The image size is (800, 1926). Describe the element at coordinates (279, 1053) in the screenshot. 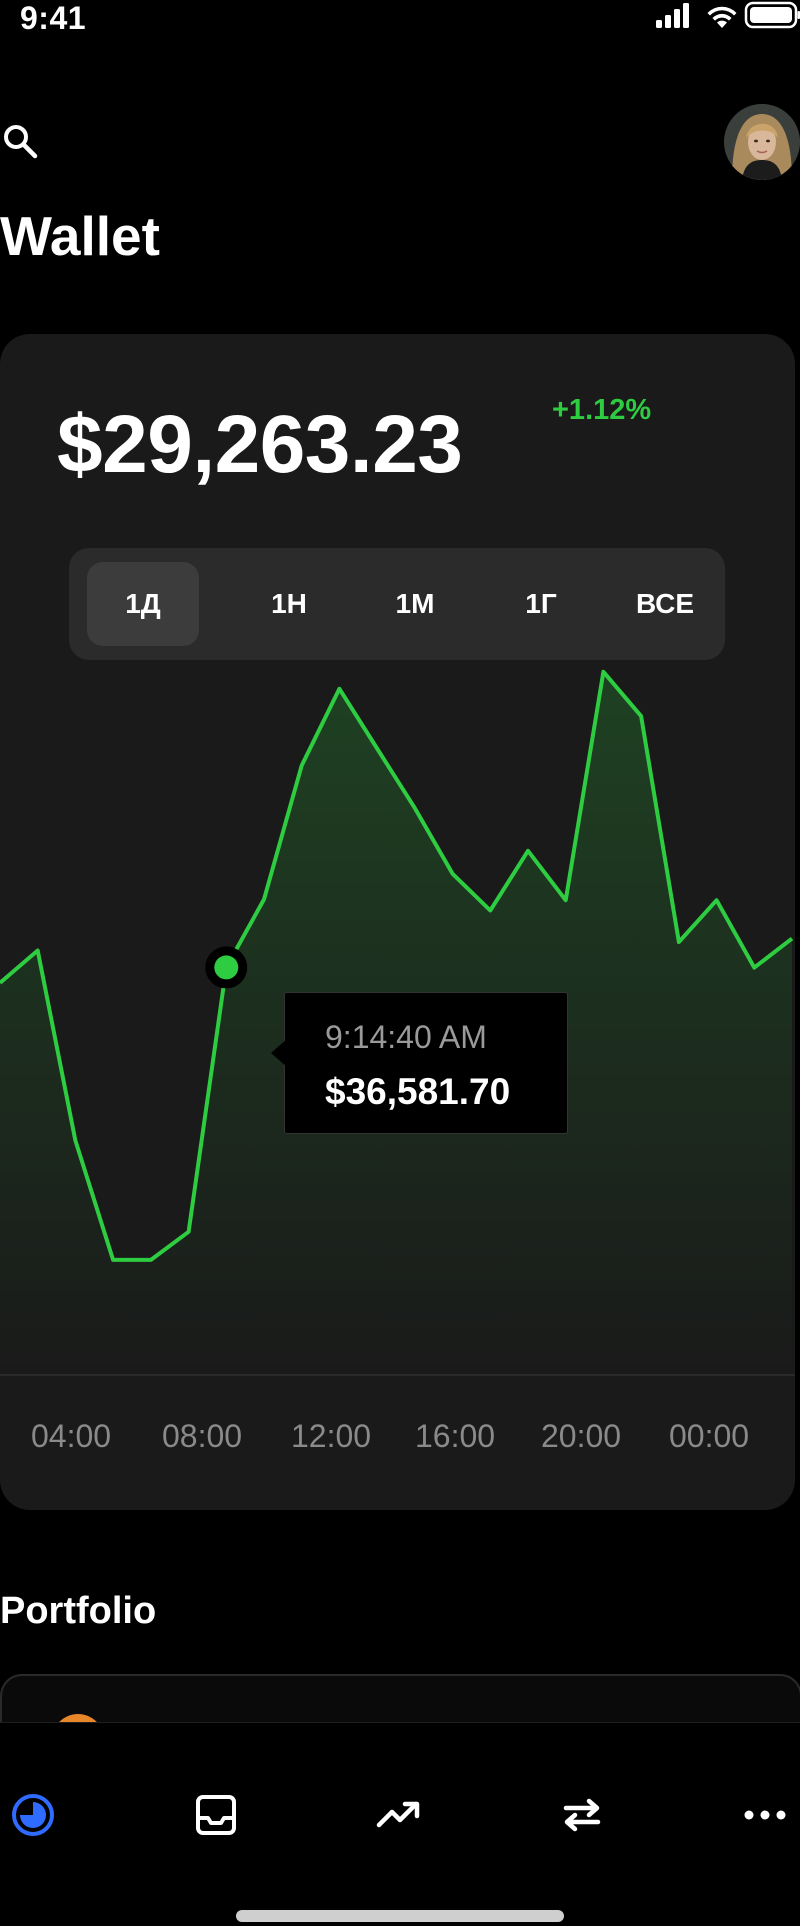

I see `tooltip-arrow` at that location.